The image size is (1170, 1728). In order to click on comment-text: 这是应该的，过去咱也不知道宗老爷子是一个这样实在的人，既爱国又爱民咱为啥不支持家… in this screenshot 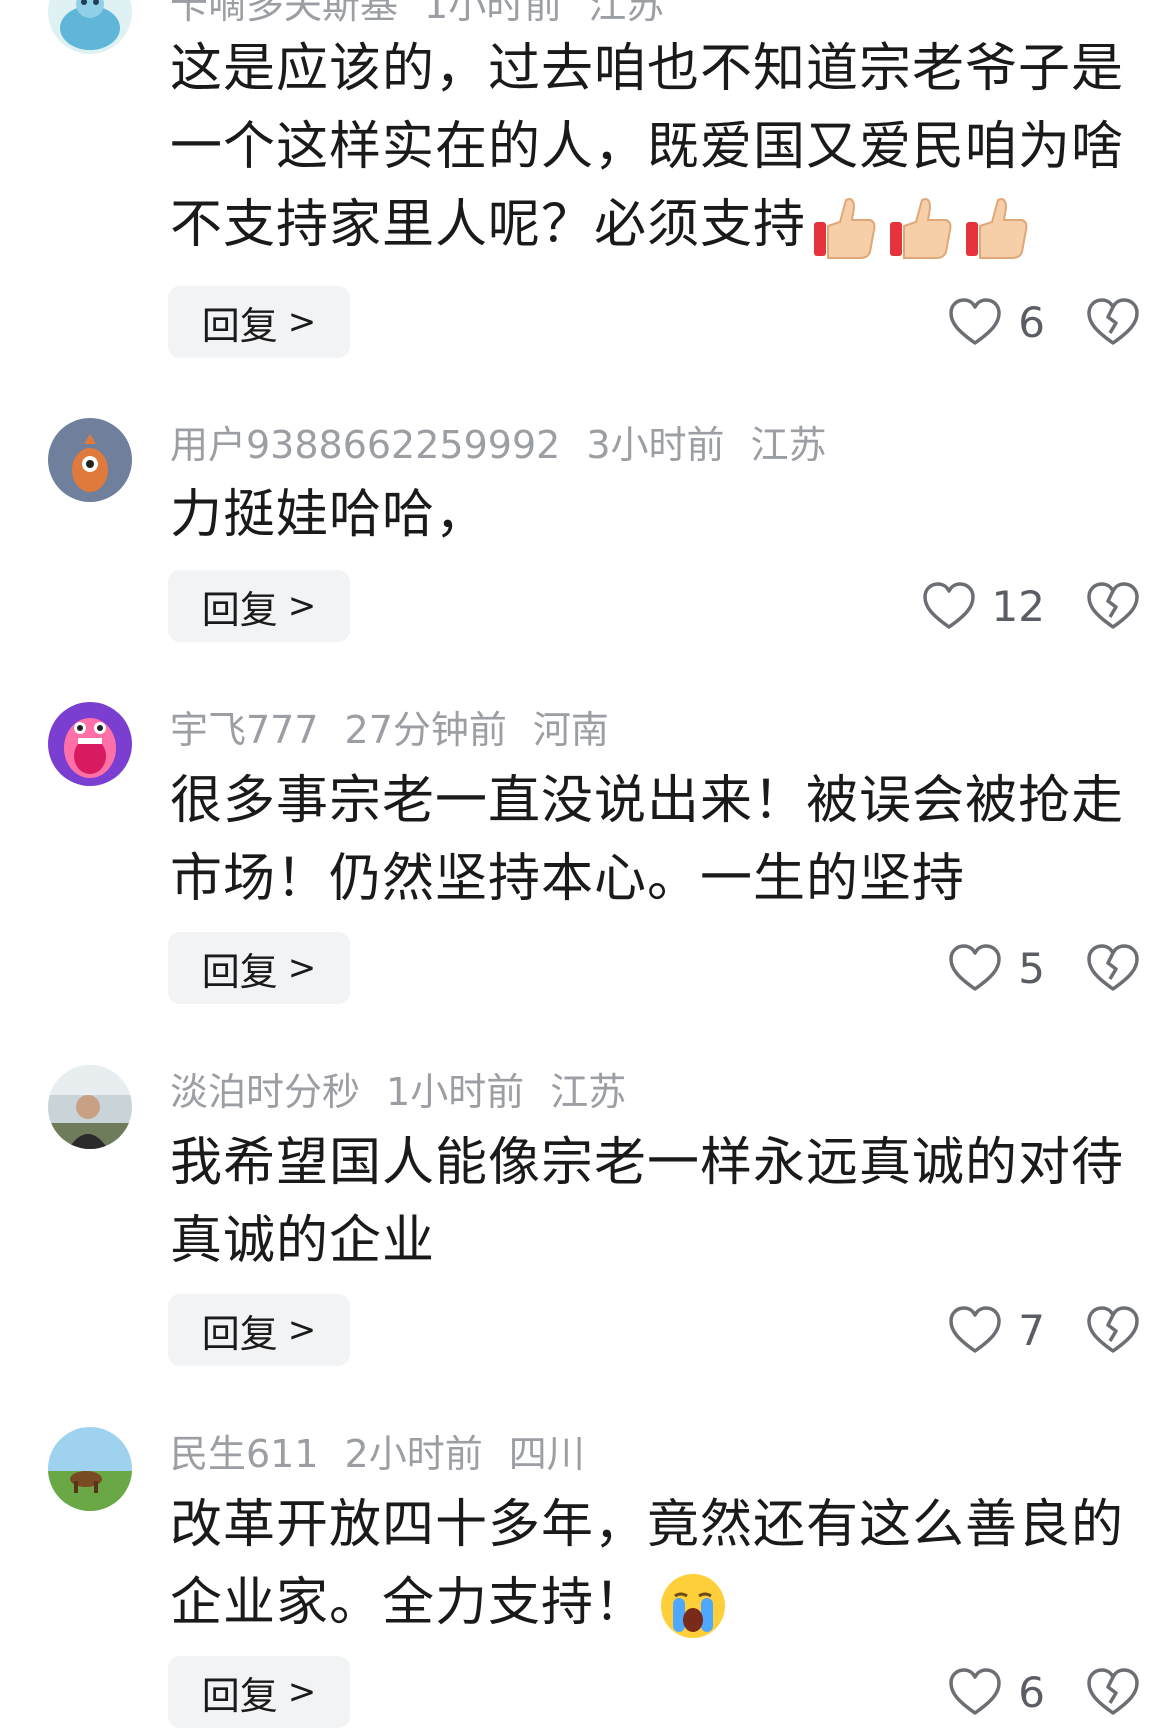, I will do `click(657, 147)`.